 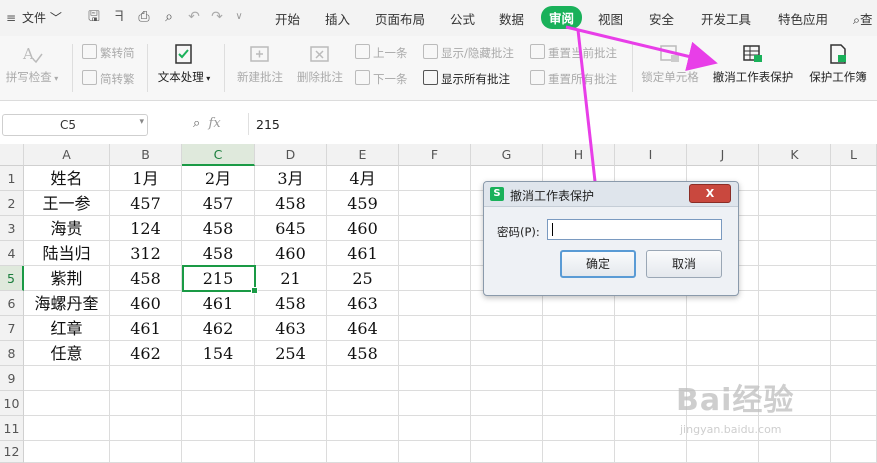 I want to click on show-all-comments-button: 显示所有批注, so click(x=466, y=78).